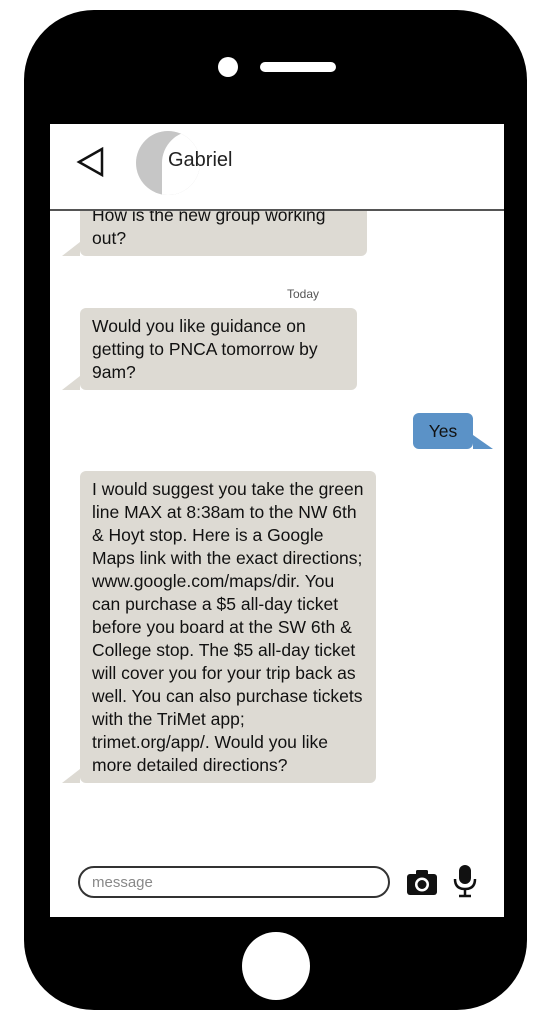  I want to click on microphone-icon, so click(465, 881).